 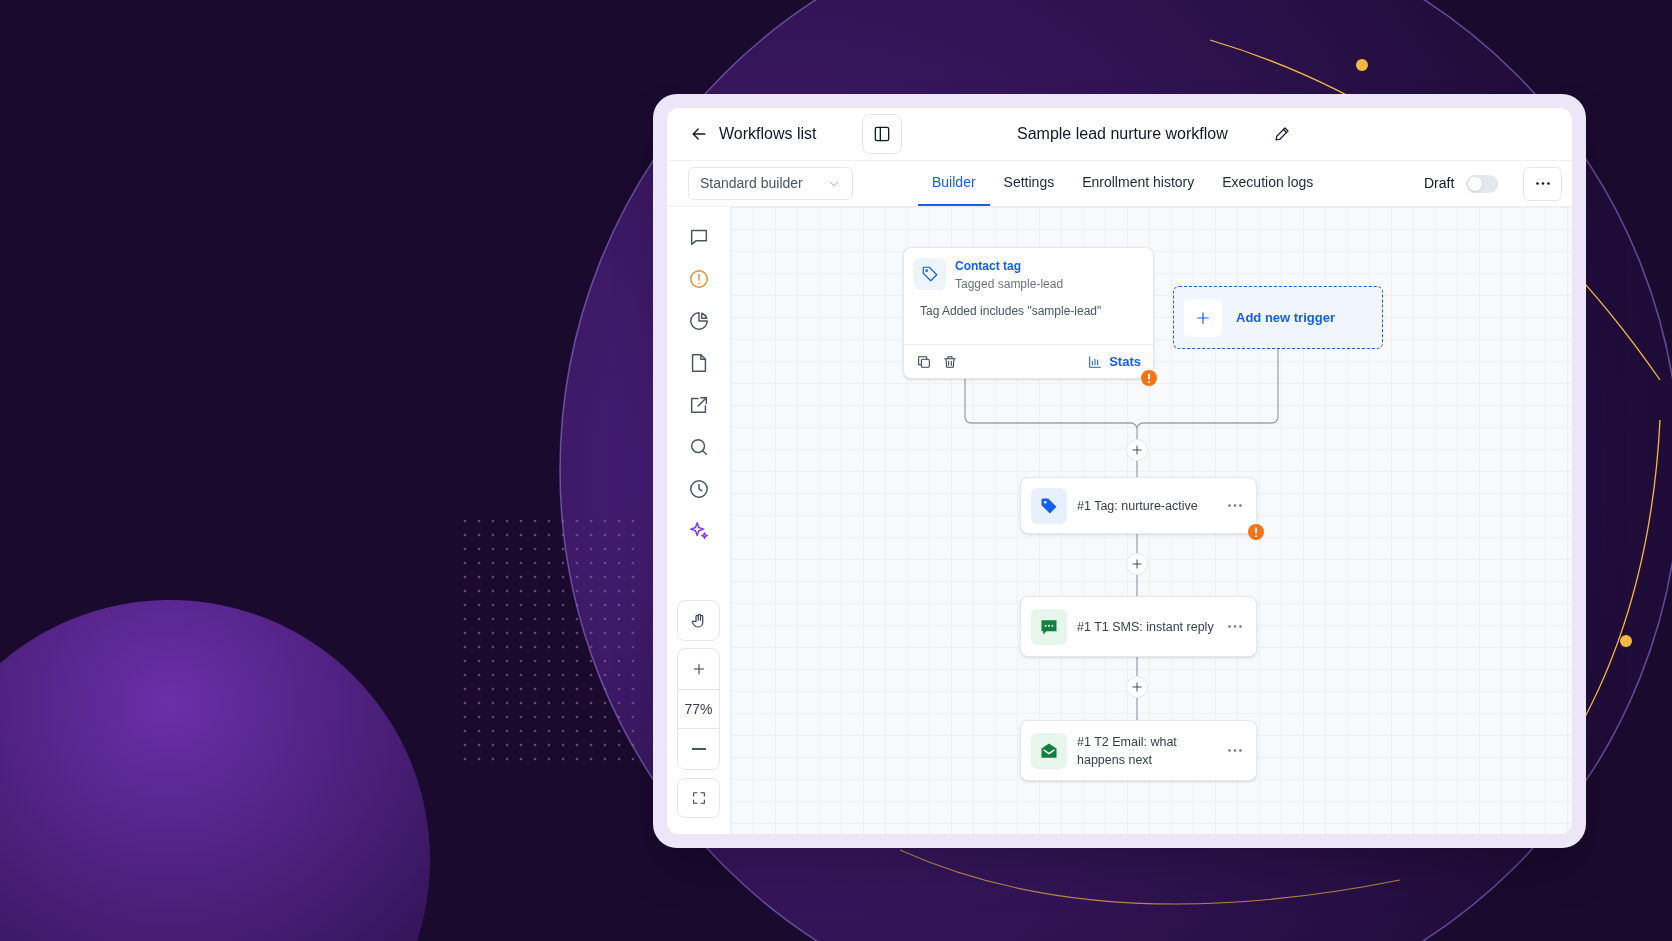 I want to click on pencil-icon, so click(x=1282, y=134).